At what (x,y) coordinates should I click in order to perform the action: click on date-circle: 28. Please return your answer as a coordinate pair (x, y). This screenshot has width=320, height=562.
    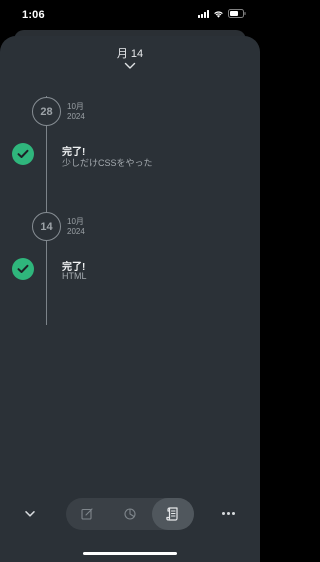
    Looking at the image, I should click on (46, 111).